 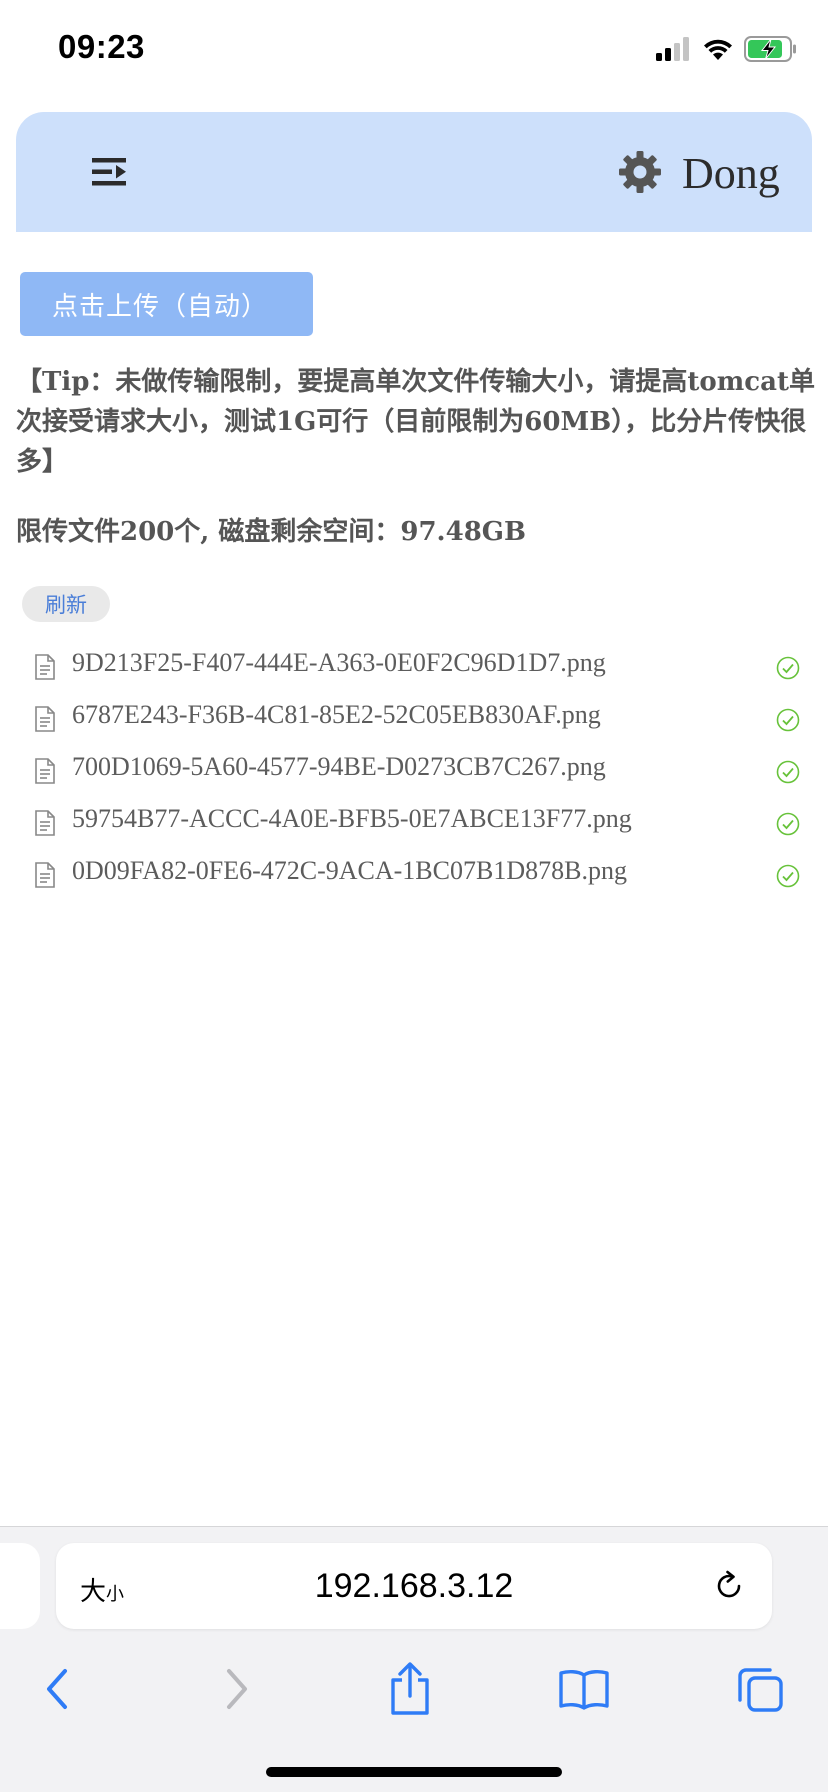 What do you see at coordinates (640, 172) in the screenshot?
I see `gear-icon` at bounding box center [640, 172].